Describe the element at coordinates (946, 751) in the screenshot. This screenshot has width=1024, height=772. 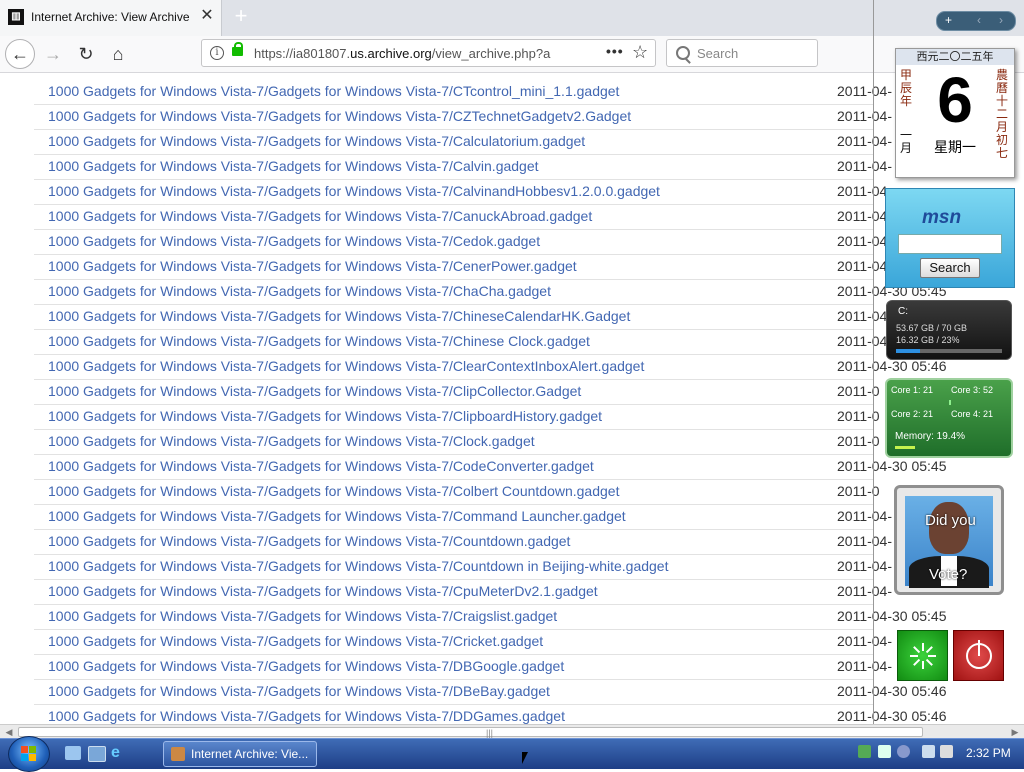
I see `volume-muted-icon` at that location.